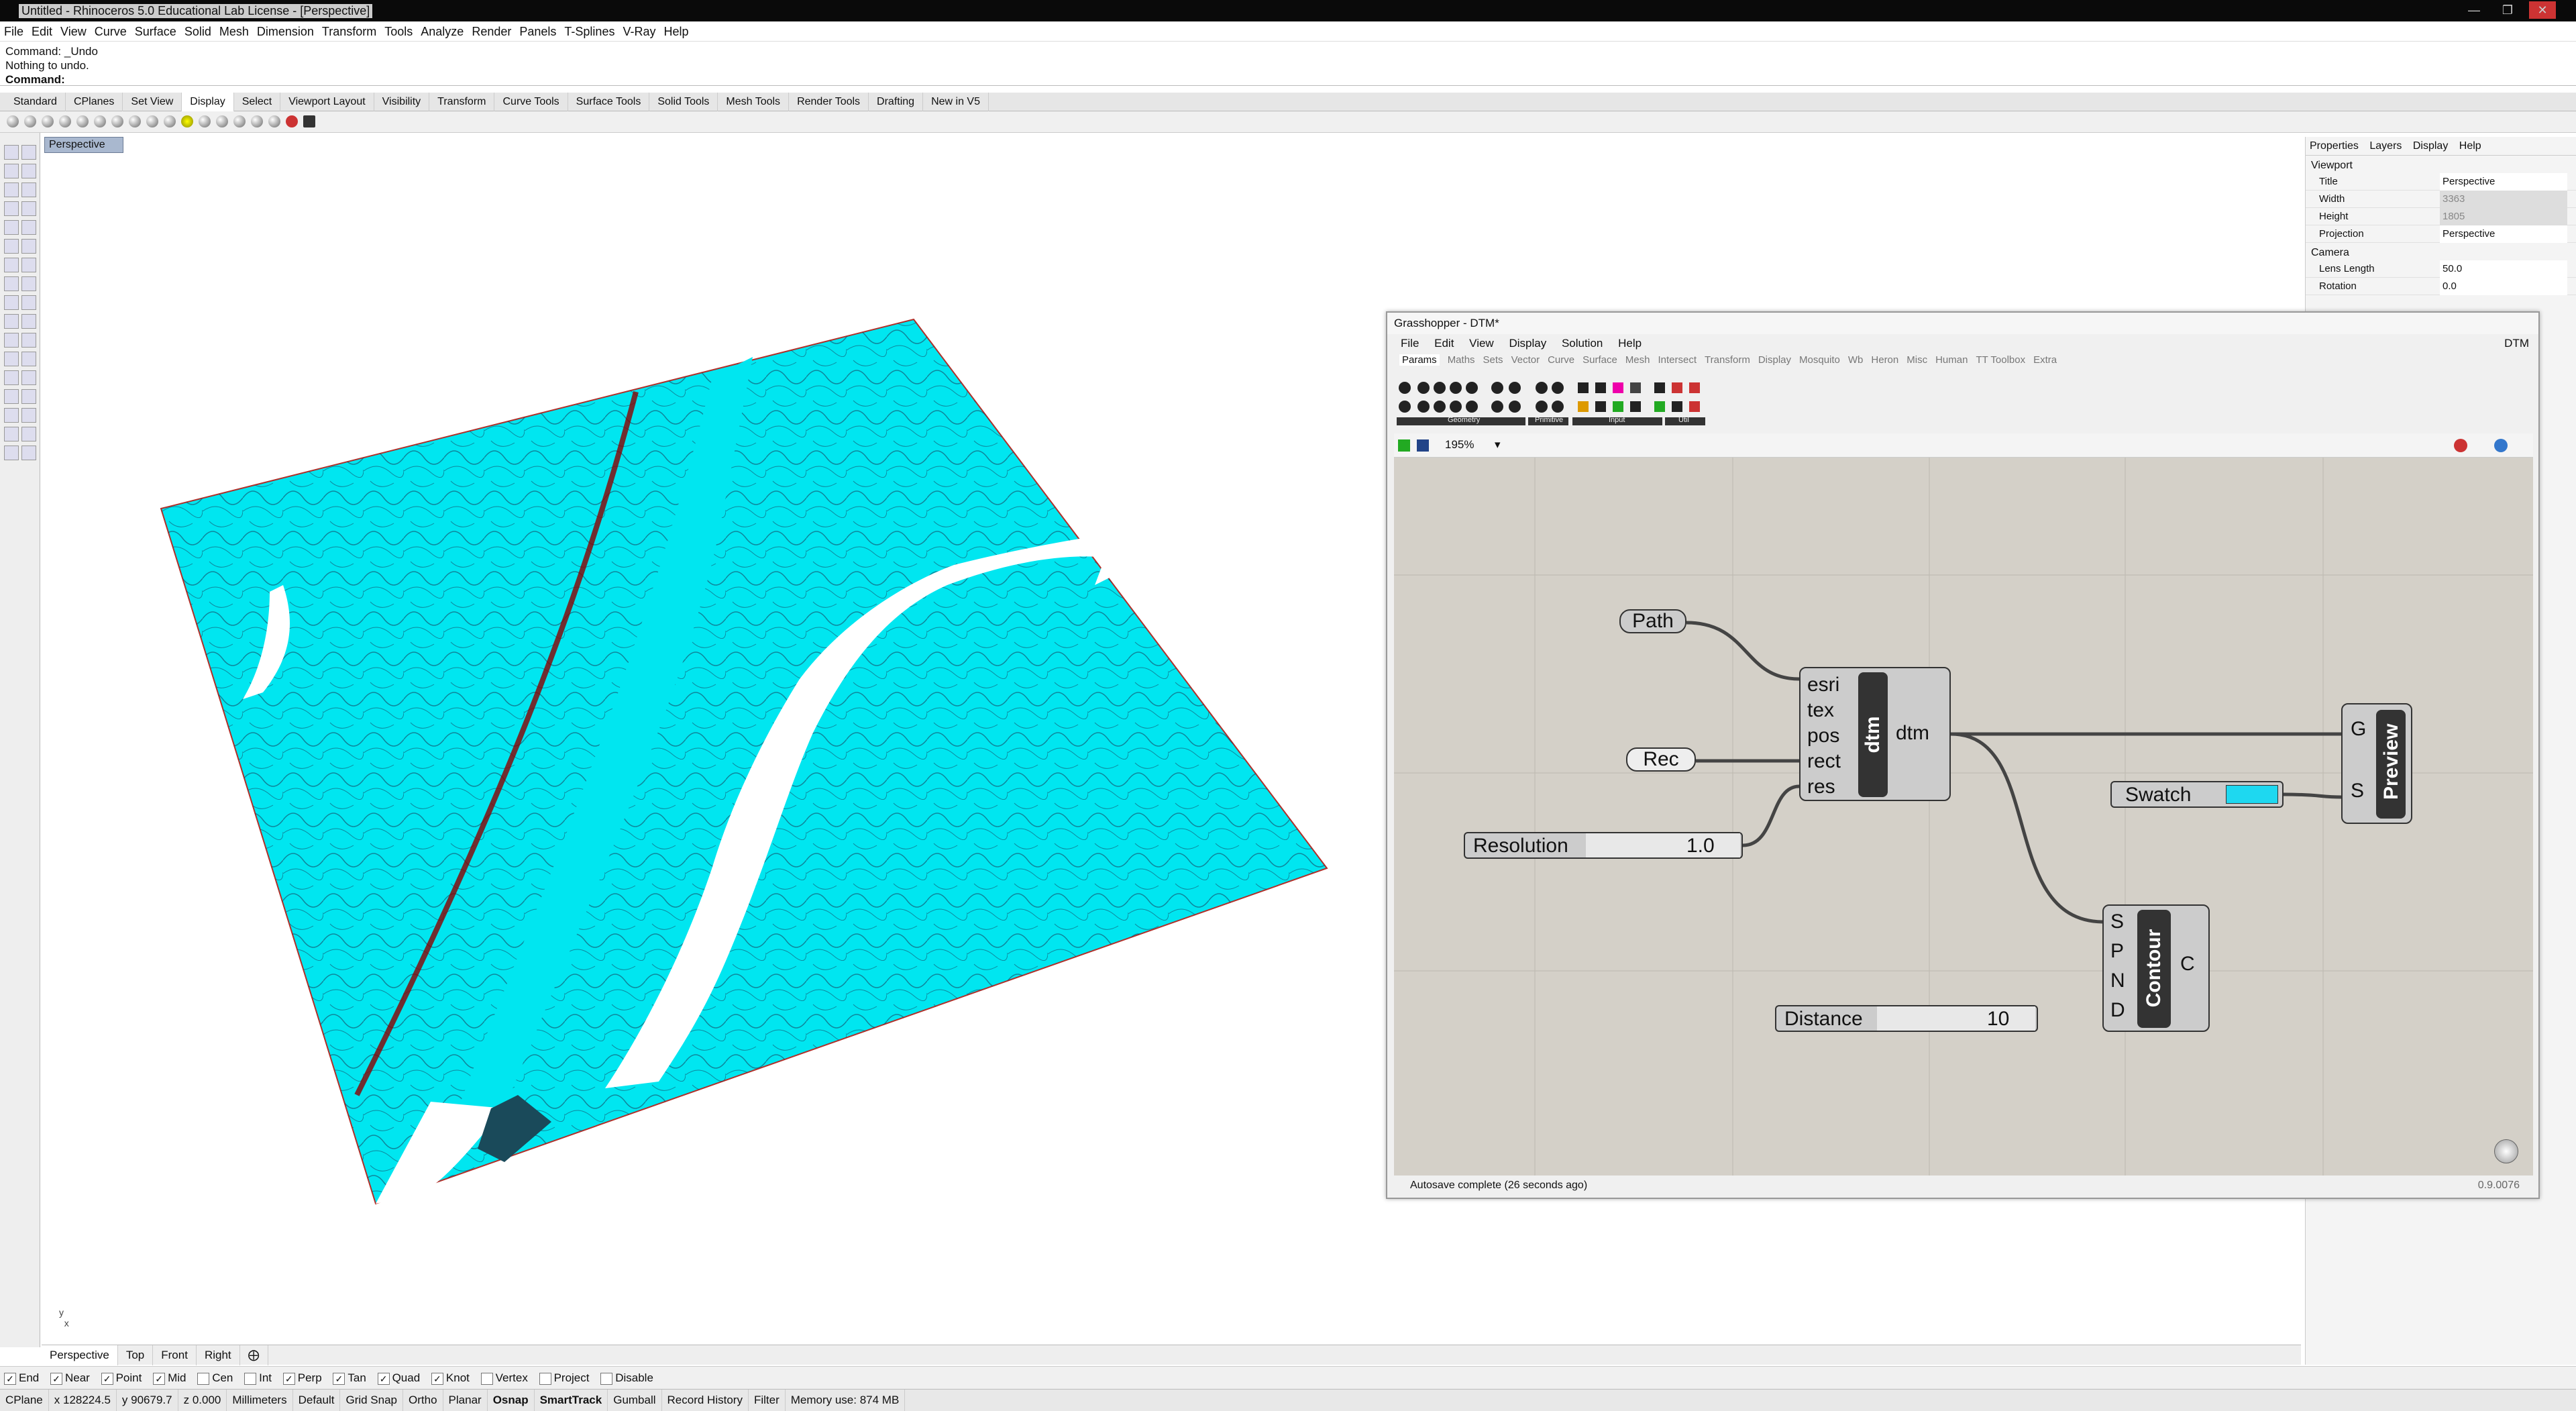 This screenshot has height=1411, width=2576. I want to click on tab-curve-tools: Curve Tools, so click(531, 102).